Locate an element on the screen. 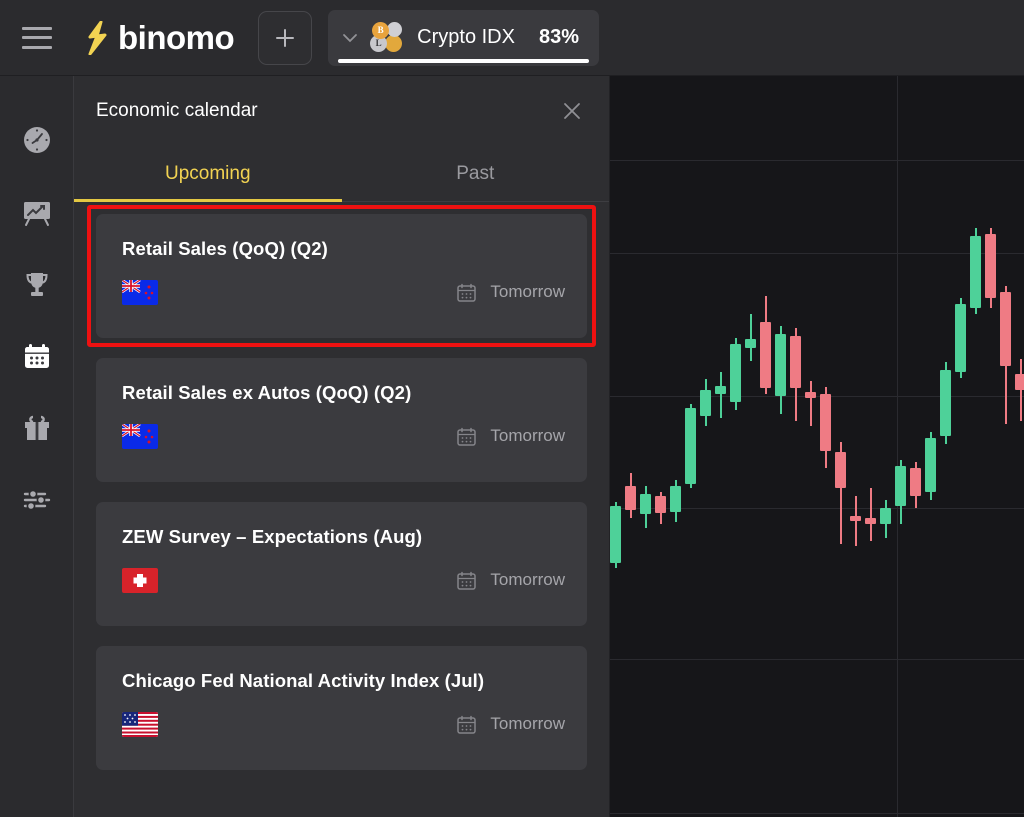 This screenshot has height=817, width=1024. close-icon is located at coordinates (572, 111).